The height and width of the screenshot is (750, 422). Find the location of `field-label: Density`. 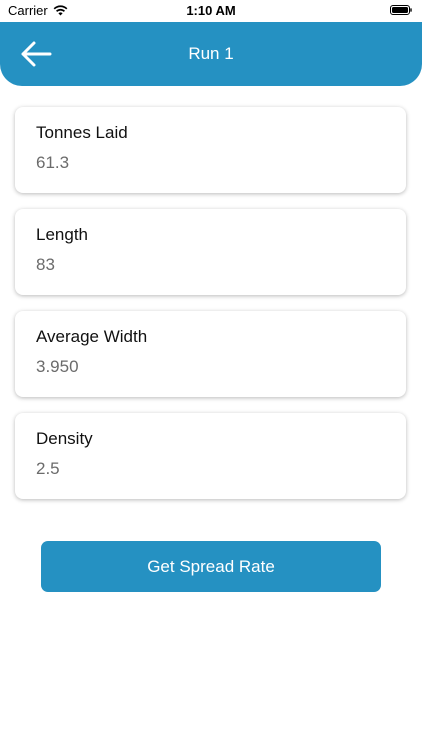

field-label: Density is located at coordinates (64, 438).